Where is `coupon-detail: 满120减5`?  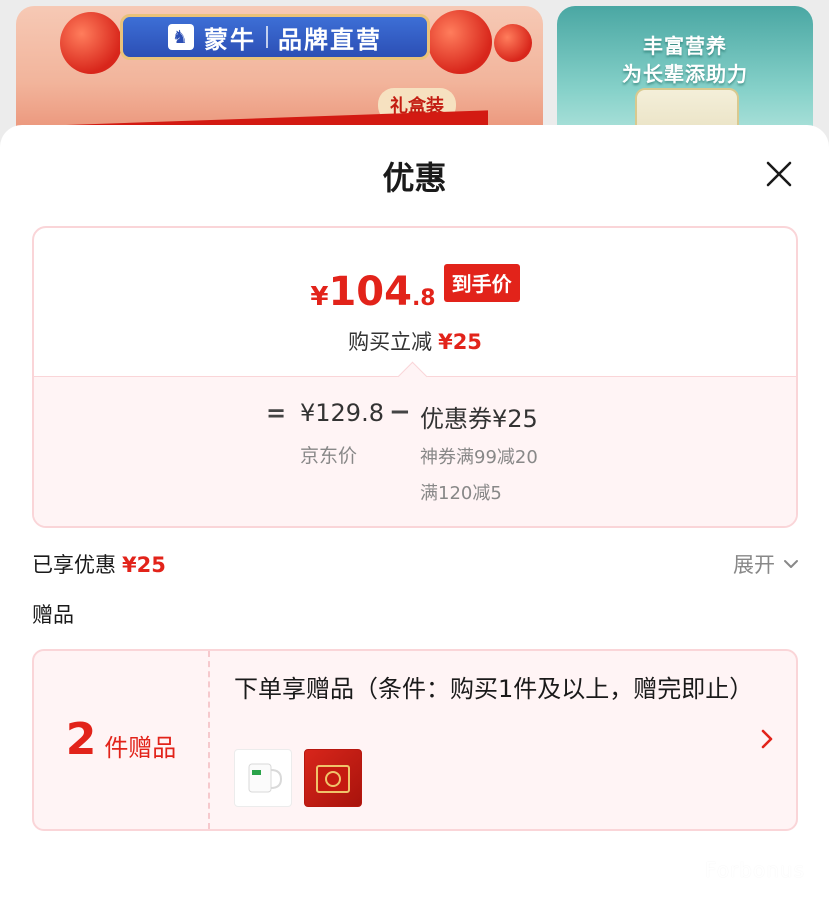
coupon-detail: 满120减5 is located at coordinates (461, 493).